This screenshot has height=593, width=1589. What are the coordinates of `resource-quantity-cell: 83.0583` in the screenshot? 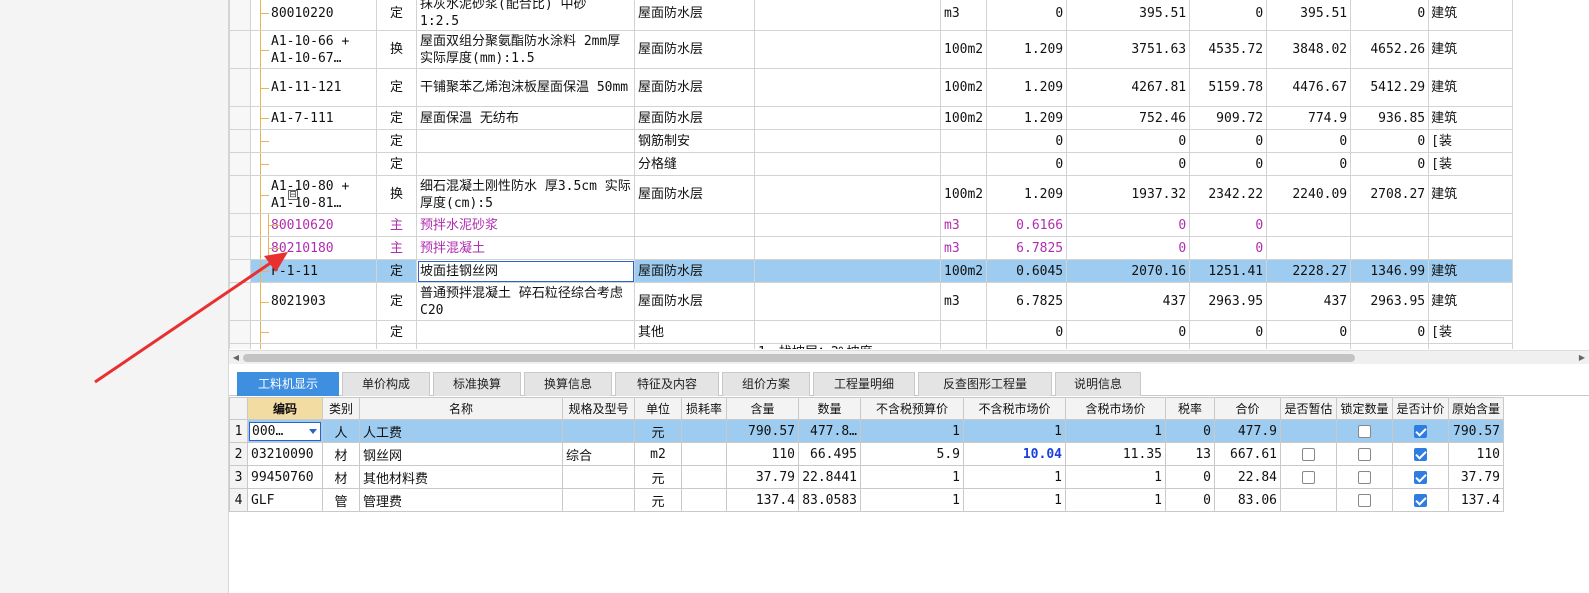 It's located at (829, 500).